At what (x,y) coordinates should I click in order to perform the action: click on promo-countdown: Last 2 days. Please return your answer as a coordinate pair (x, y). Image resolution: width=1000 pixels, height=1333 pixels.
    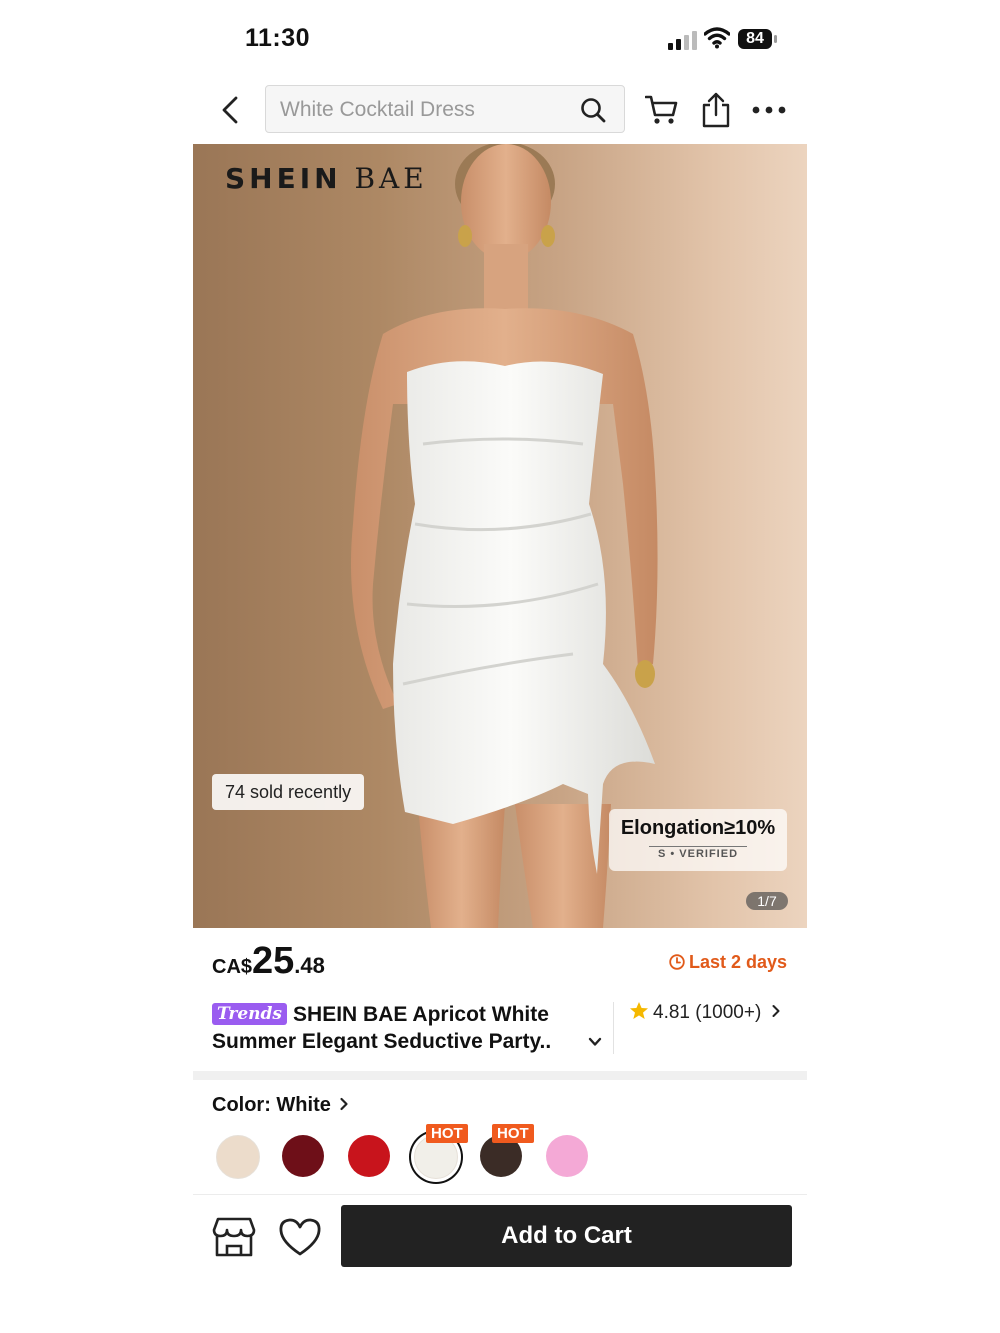
    Looking at the image, I should click on (728, 962).